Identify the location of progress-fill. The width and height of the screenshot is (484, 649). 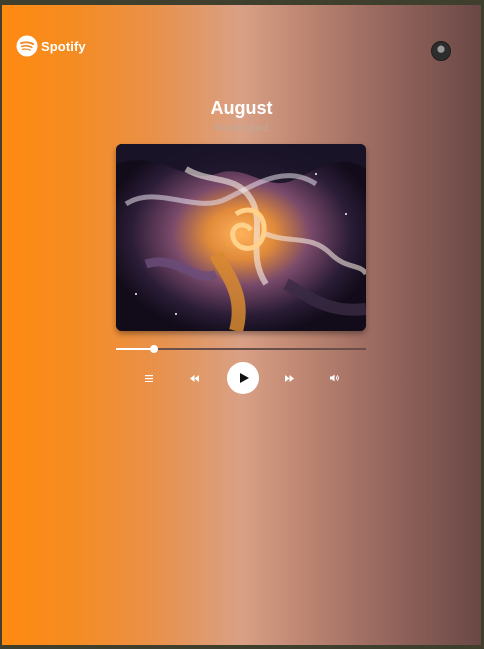
(135, 349).